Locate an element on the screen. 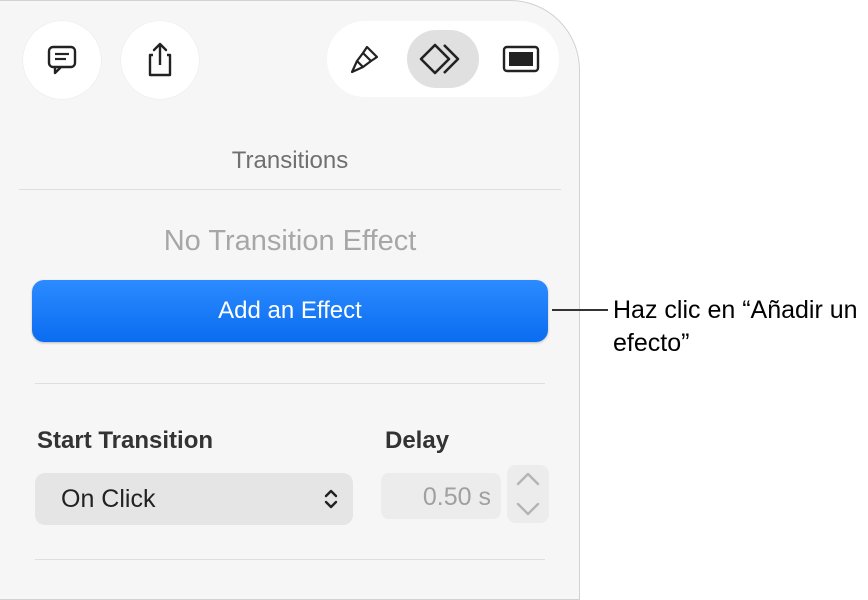 The height and width of the screenshot is (600, 868). inspector-tab-group is located at coordinates (443, 59).